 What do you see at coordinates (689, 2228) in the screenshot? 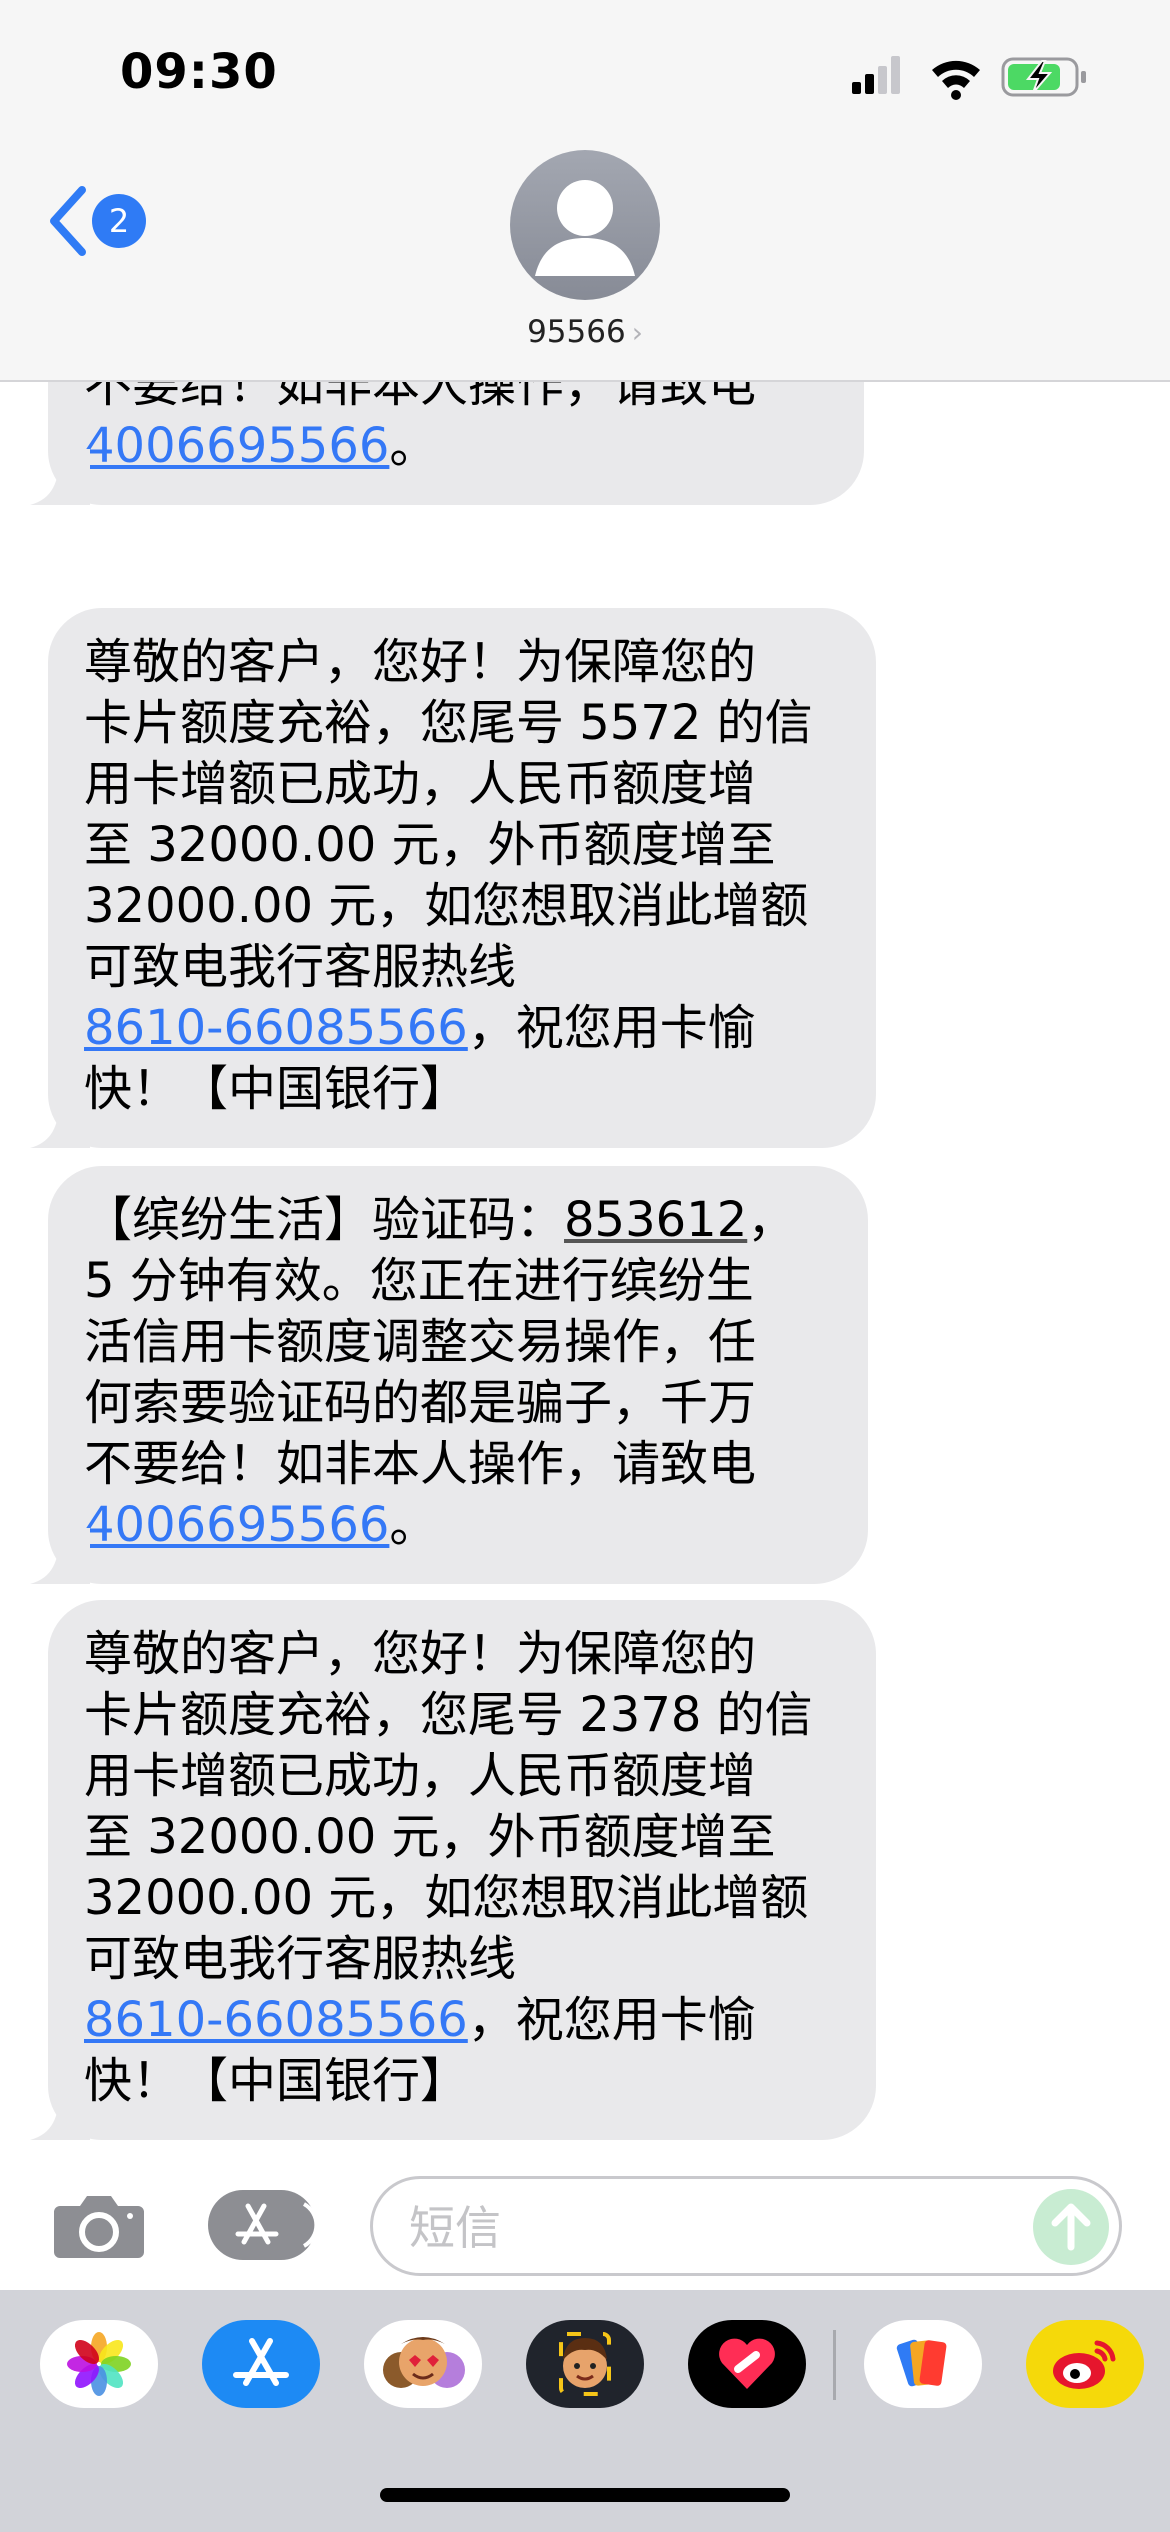
I see `message-input` at bounding box center [689, 2228].